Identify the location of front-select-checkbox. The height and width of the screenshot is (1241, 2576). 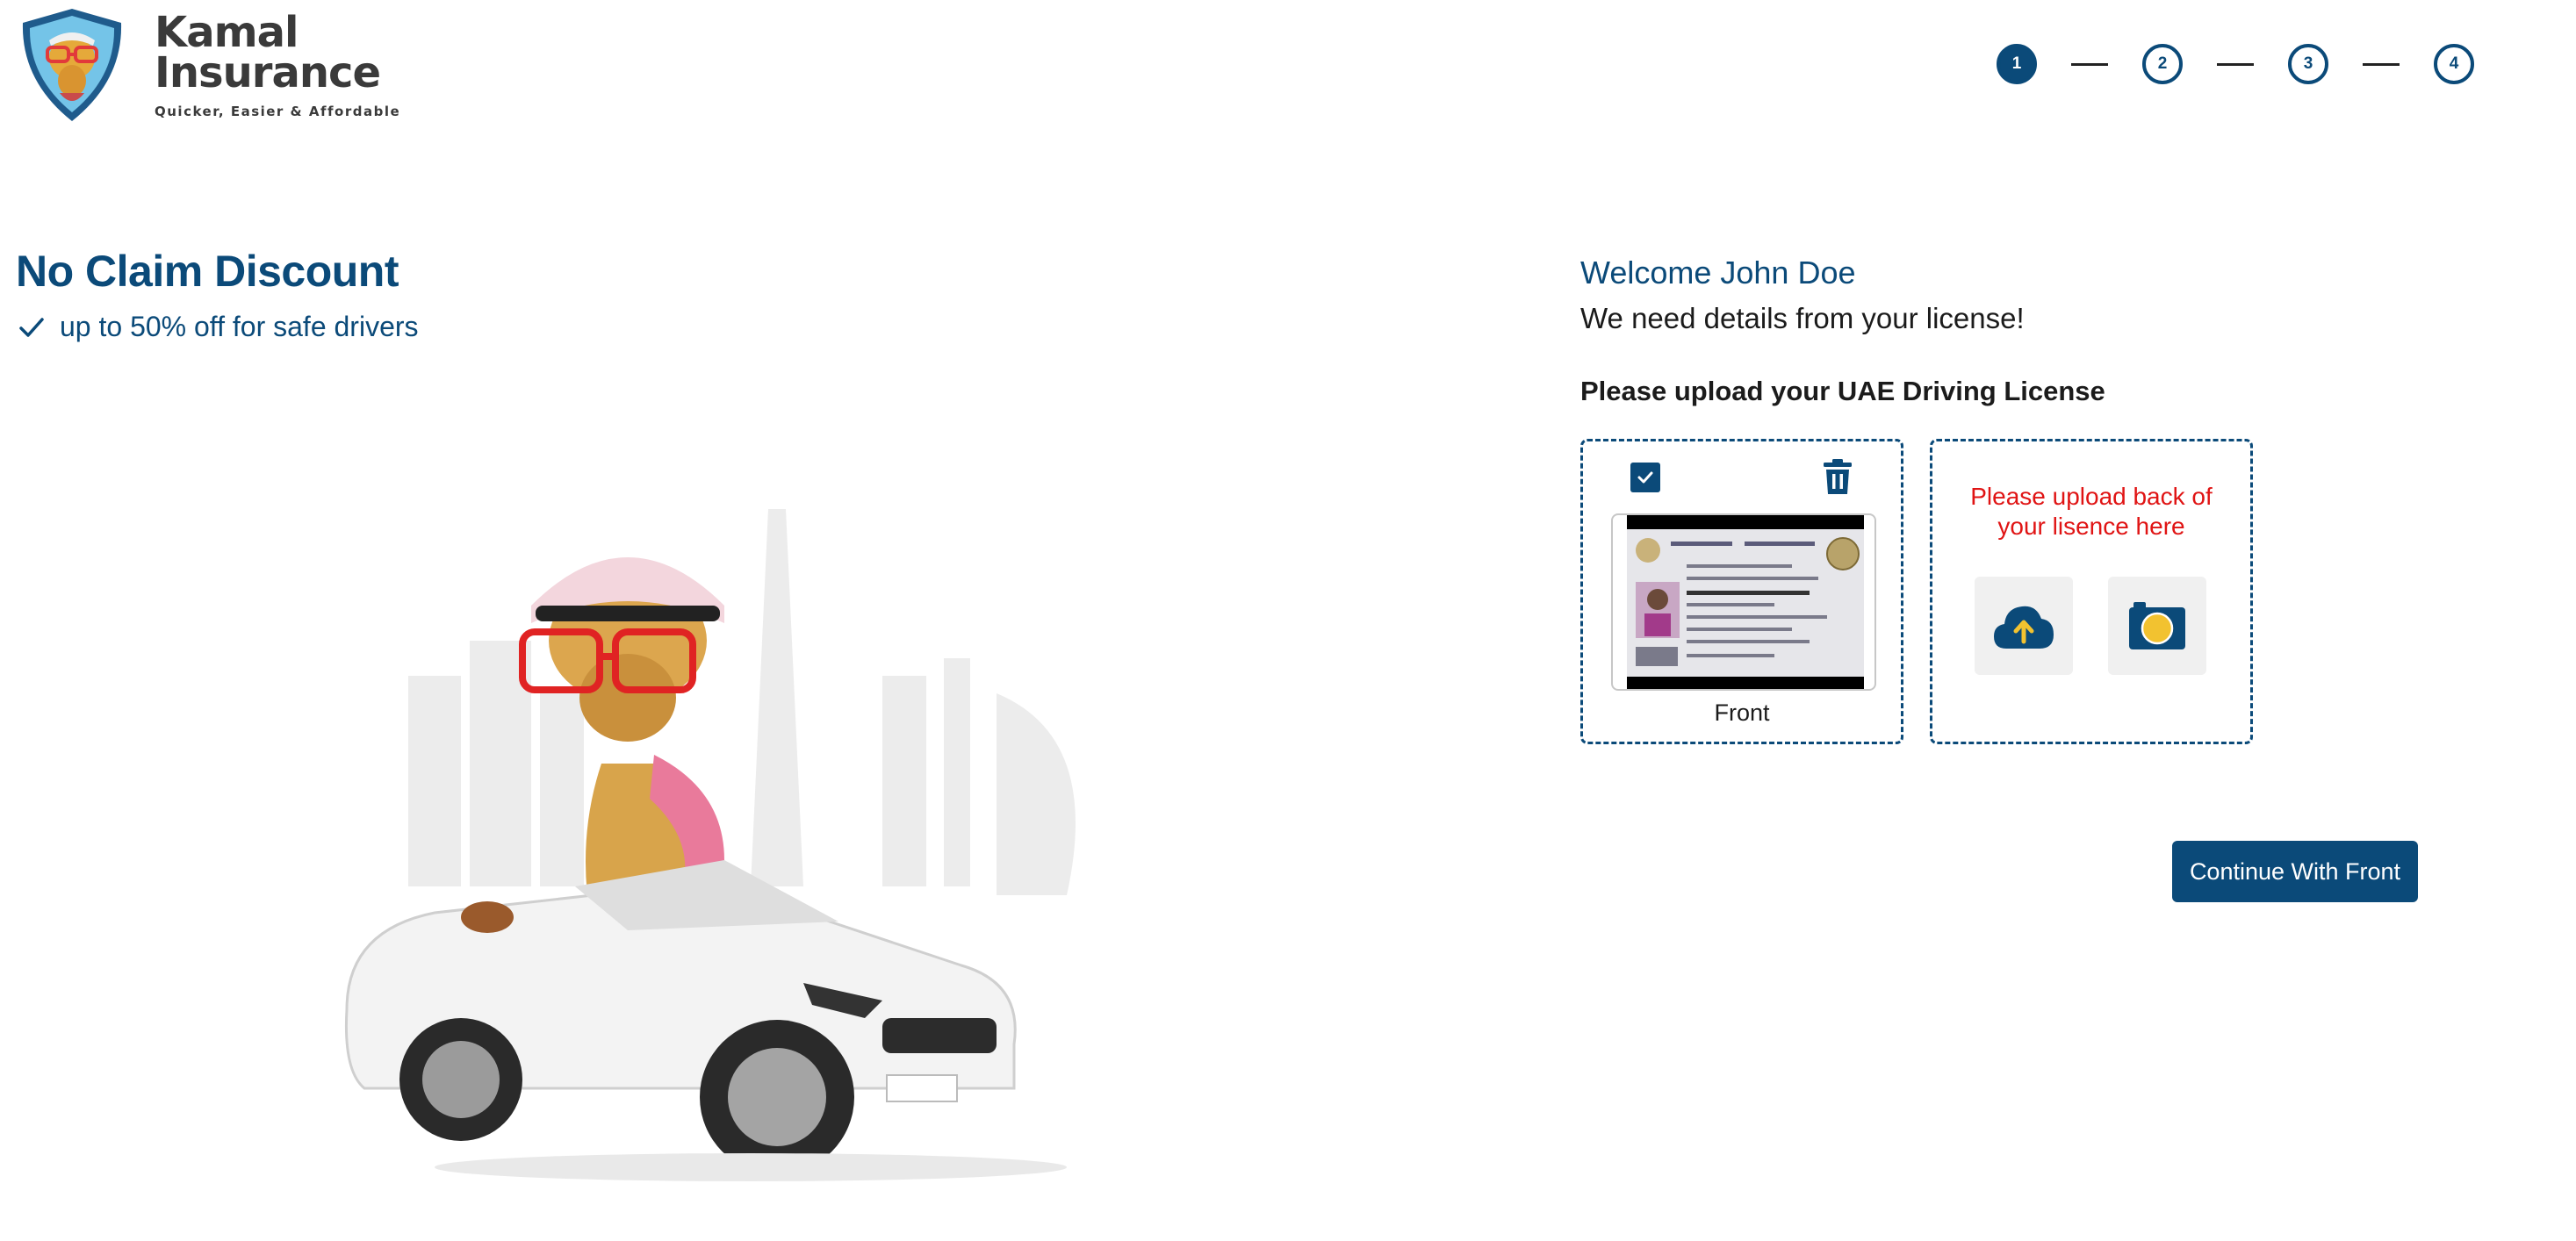
(1645, 477).